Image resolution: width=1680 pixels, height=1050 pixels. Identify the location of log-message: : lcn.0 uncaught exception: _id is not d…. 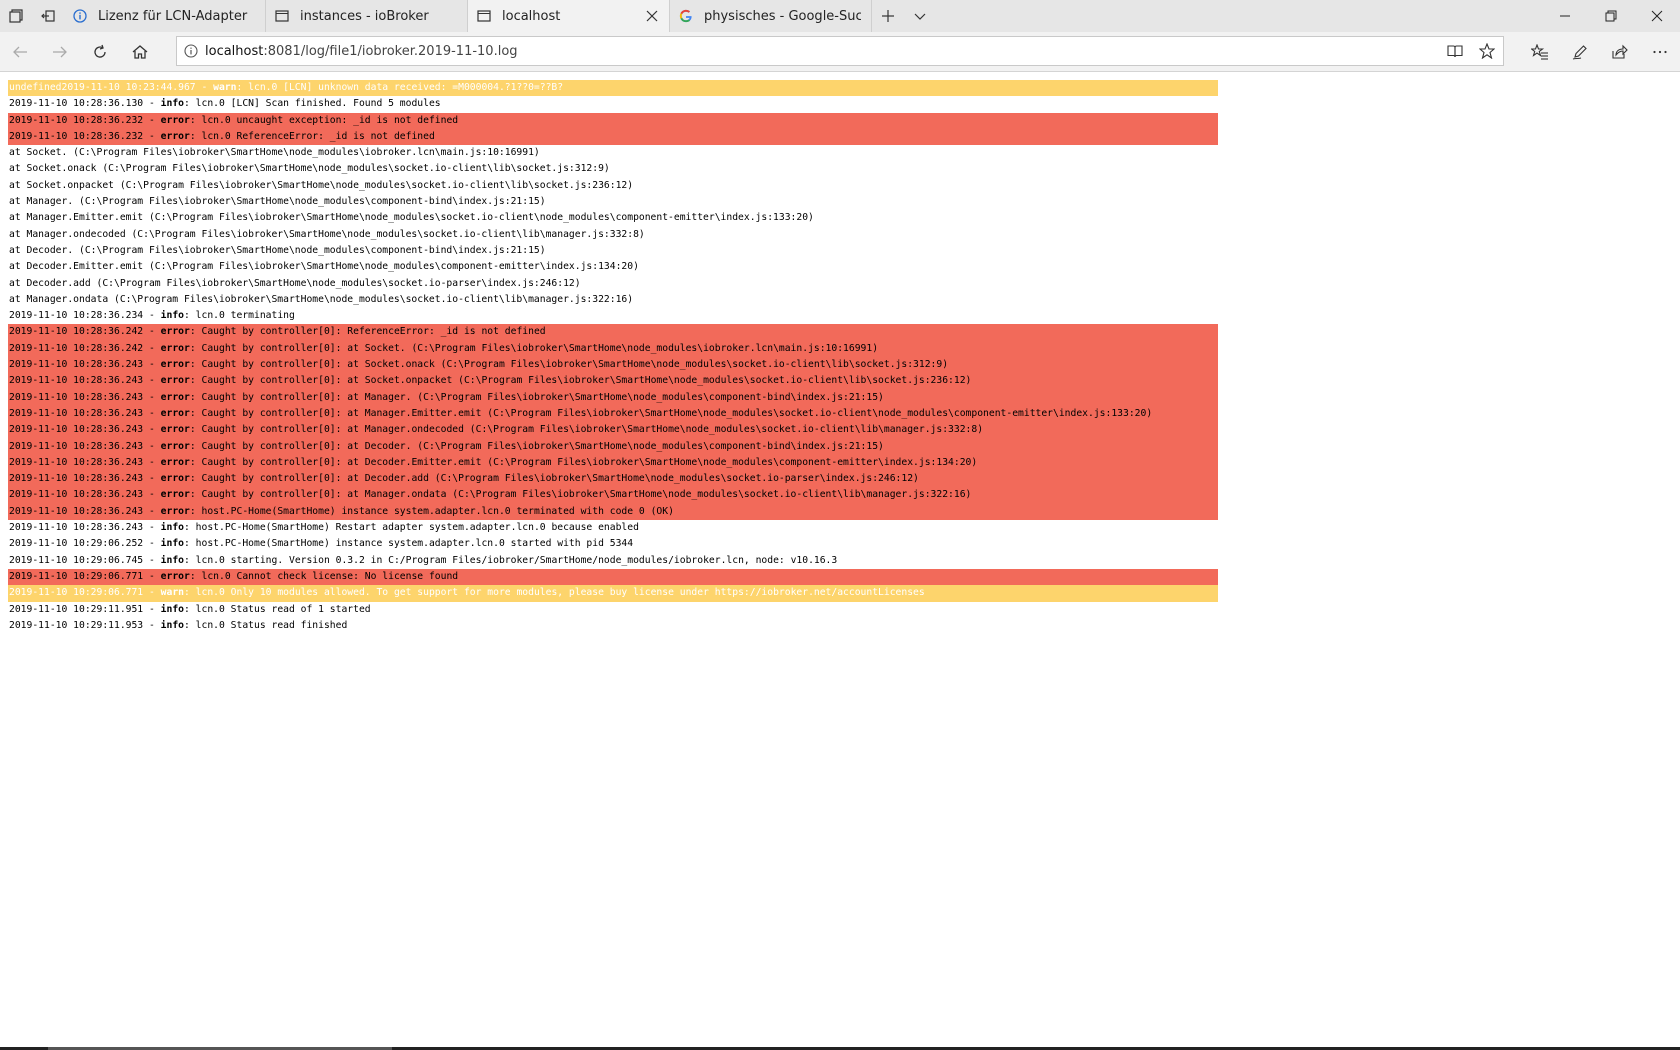
(324, 120).